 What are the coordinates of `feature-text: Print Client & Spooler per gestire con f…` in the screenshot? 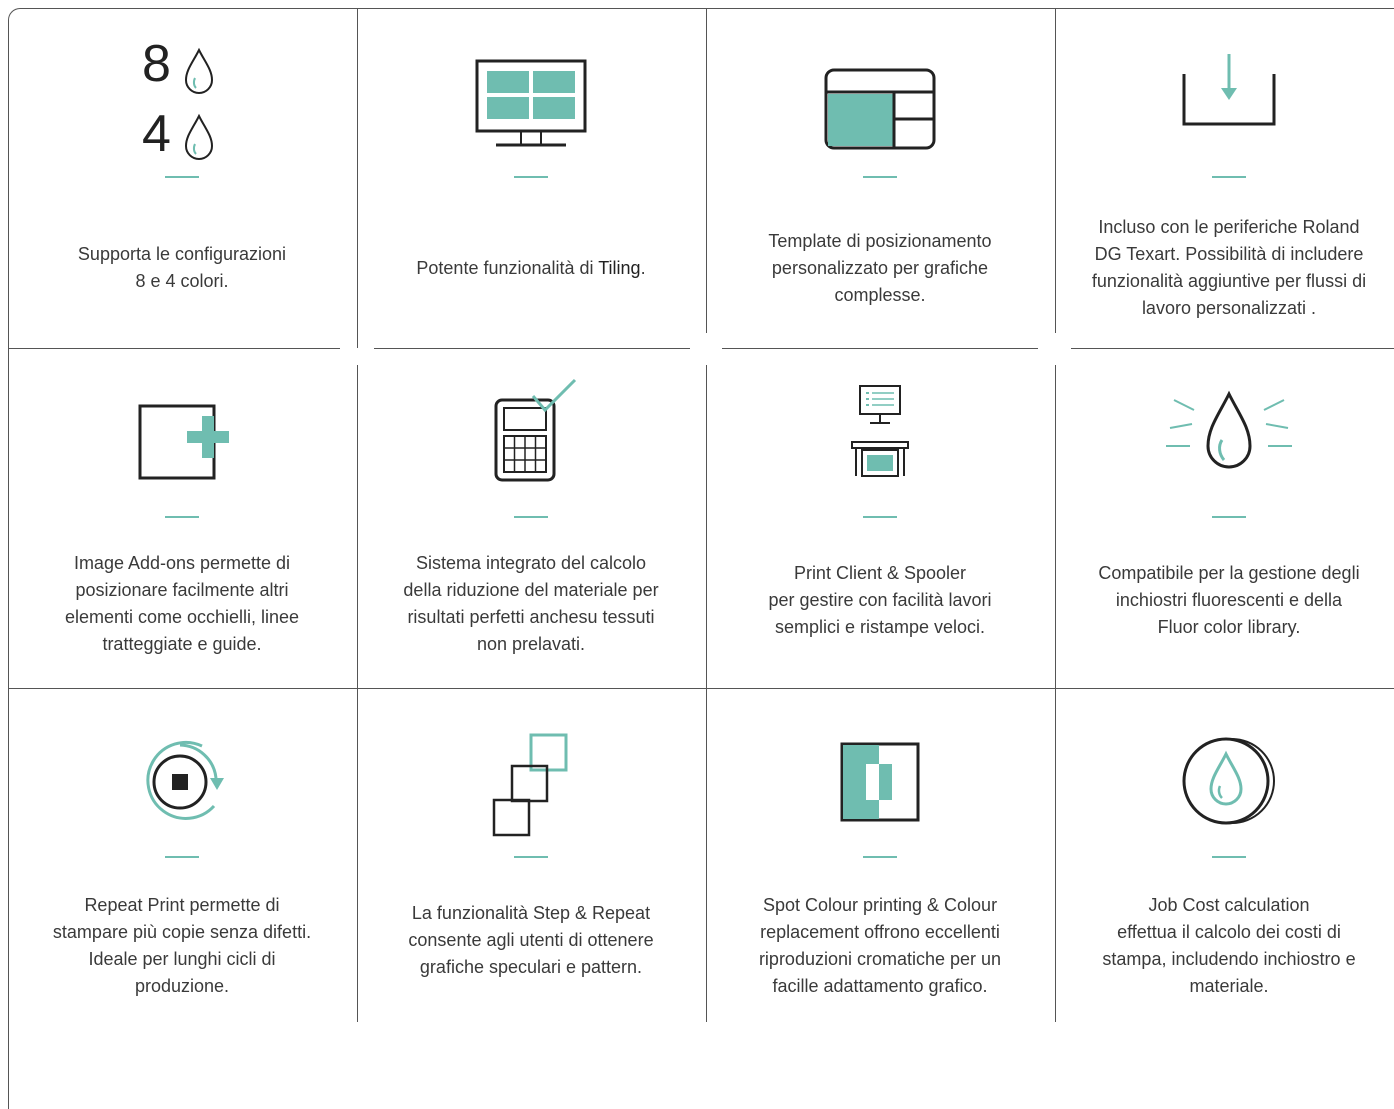 It's located at (880, 599).